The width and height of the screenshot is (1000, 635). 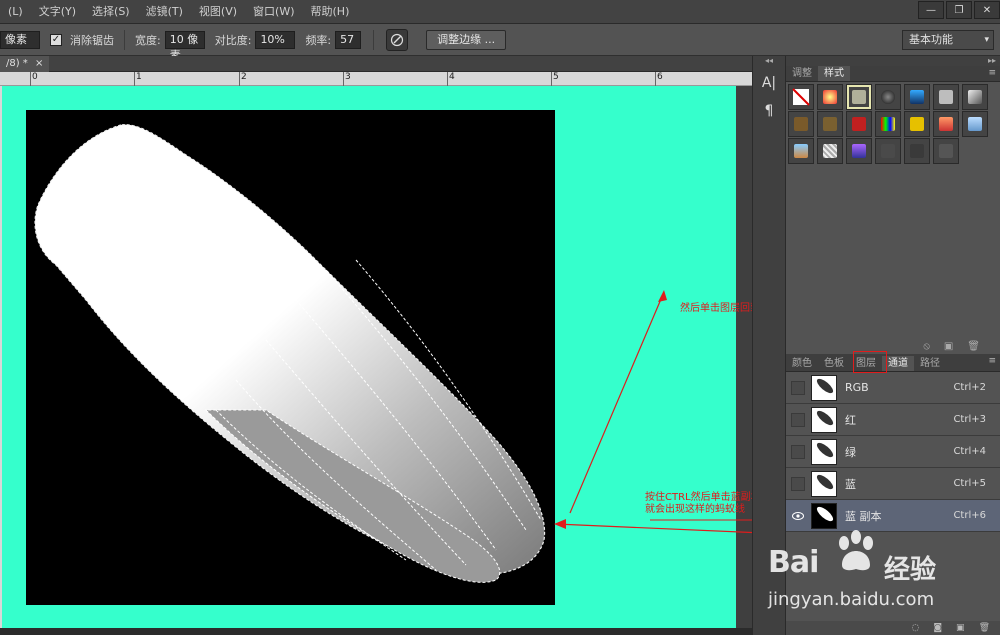 I want to click on watermark-url: jingyan.baidu.com, so click(x=851, y=599).